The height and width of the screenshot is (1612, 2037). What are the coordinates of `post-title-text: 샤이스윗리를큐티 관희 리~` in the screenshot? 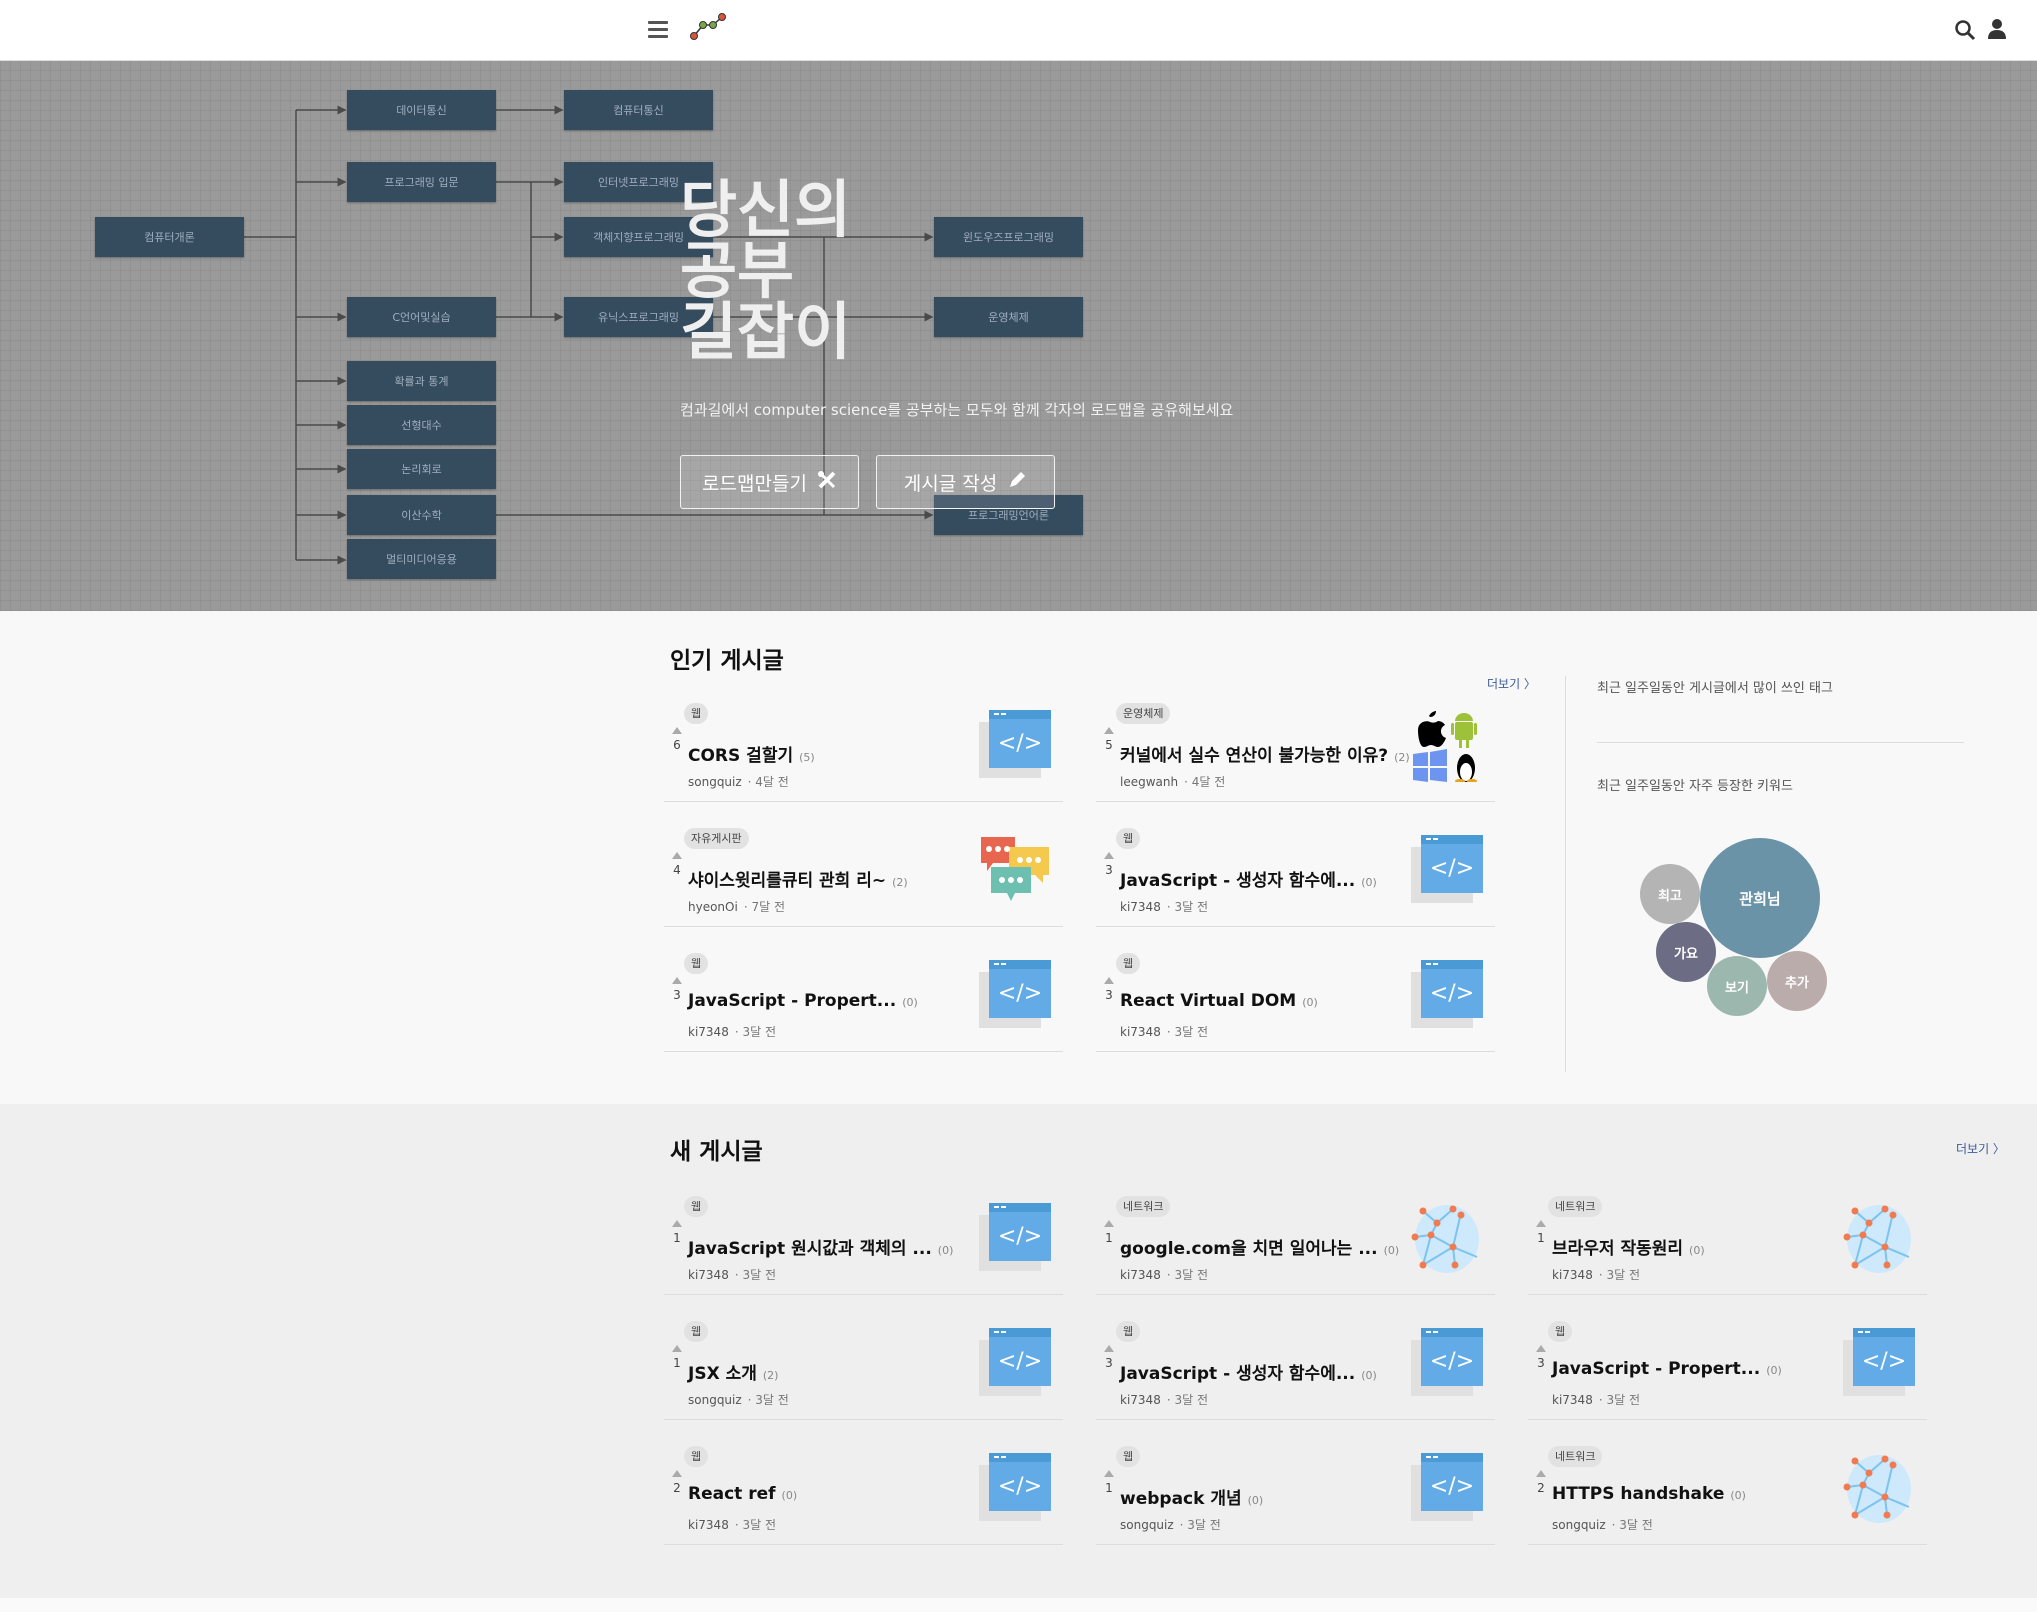 It's located at (787, 881).